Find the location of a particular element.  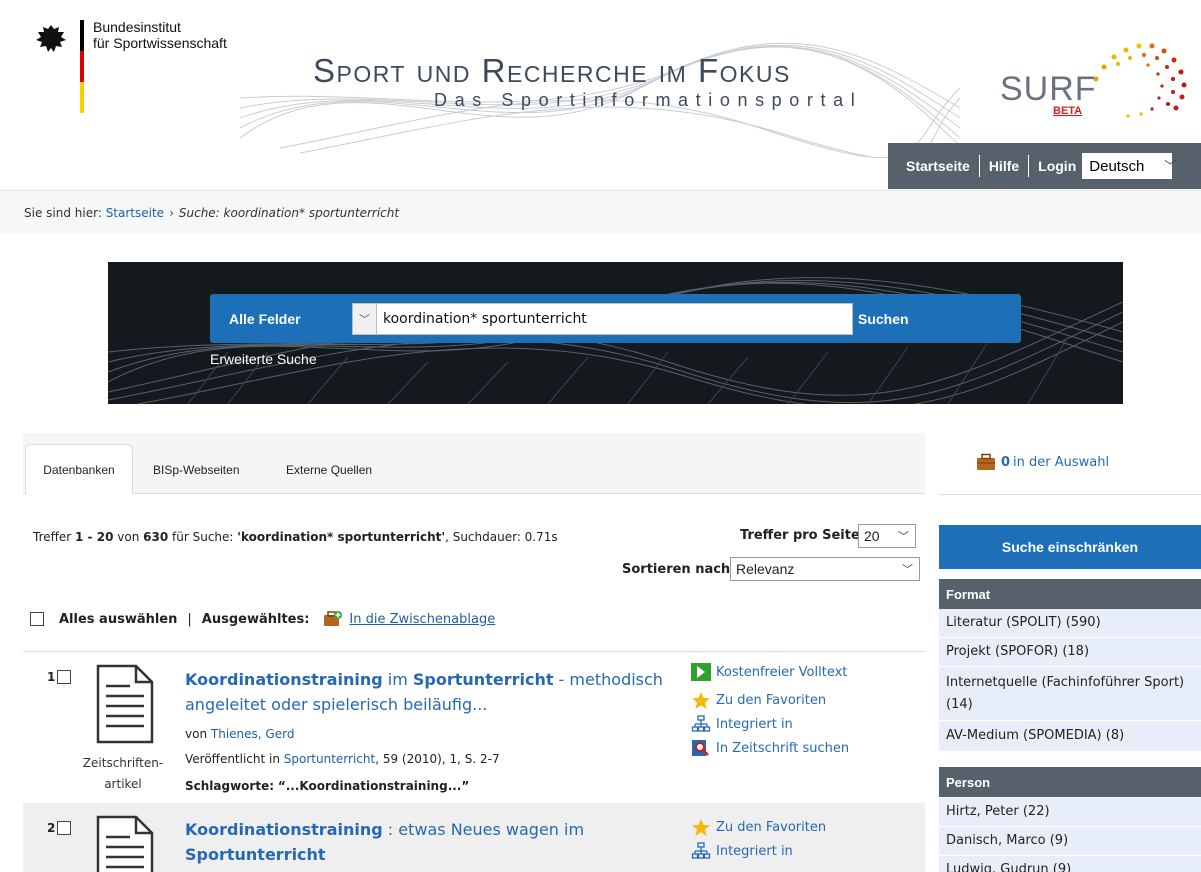

site-title: Sport und Recherche im Fokus is located at coordinates (552, 70).